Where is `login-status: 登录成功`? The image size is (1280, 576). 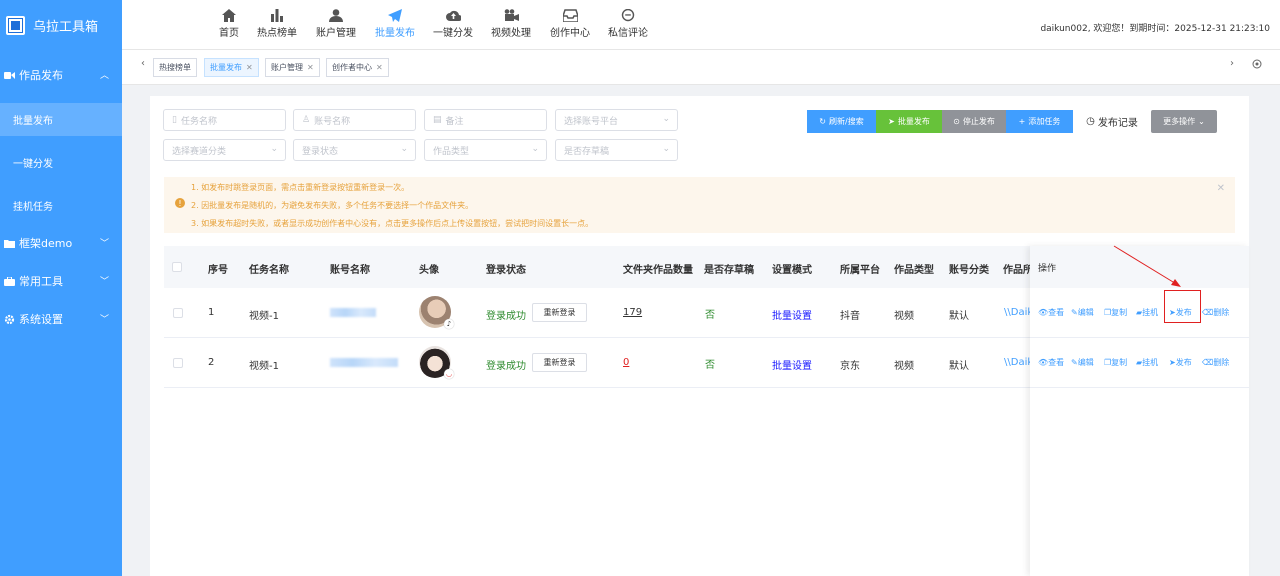
login-status: 登录成功 is located at coordinates (506, 316).